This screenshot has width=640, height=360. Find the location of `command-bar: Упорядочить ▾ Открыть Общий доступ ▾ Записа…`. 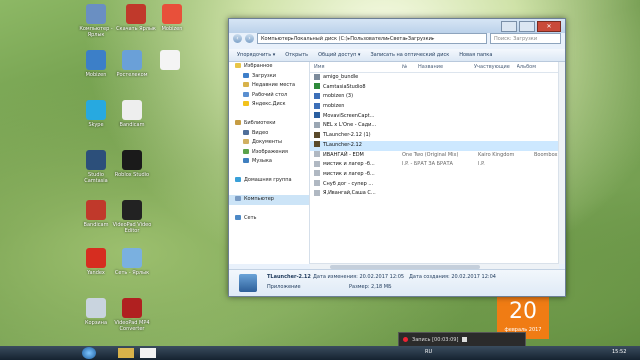

command-bar: Упорядочить ▾ Открыть Общий доступ ▾ Записа… is located at coordinates (397, 55).